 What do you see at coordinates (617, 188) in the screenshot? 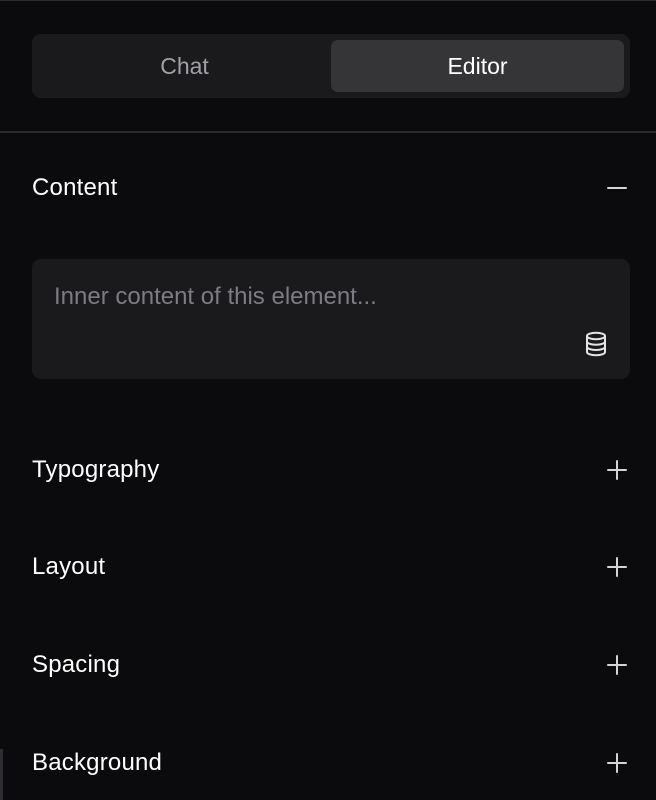
I see `minus-icon` at bounding box center [617, 188].